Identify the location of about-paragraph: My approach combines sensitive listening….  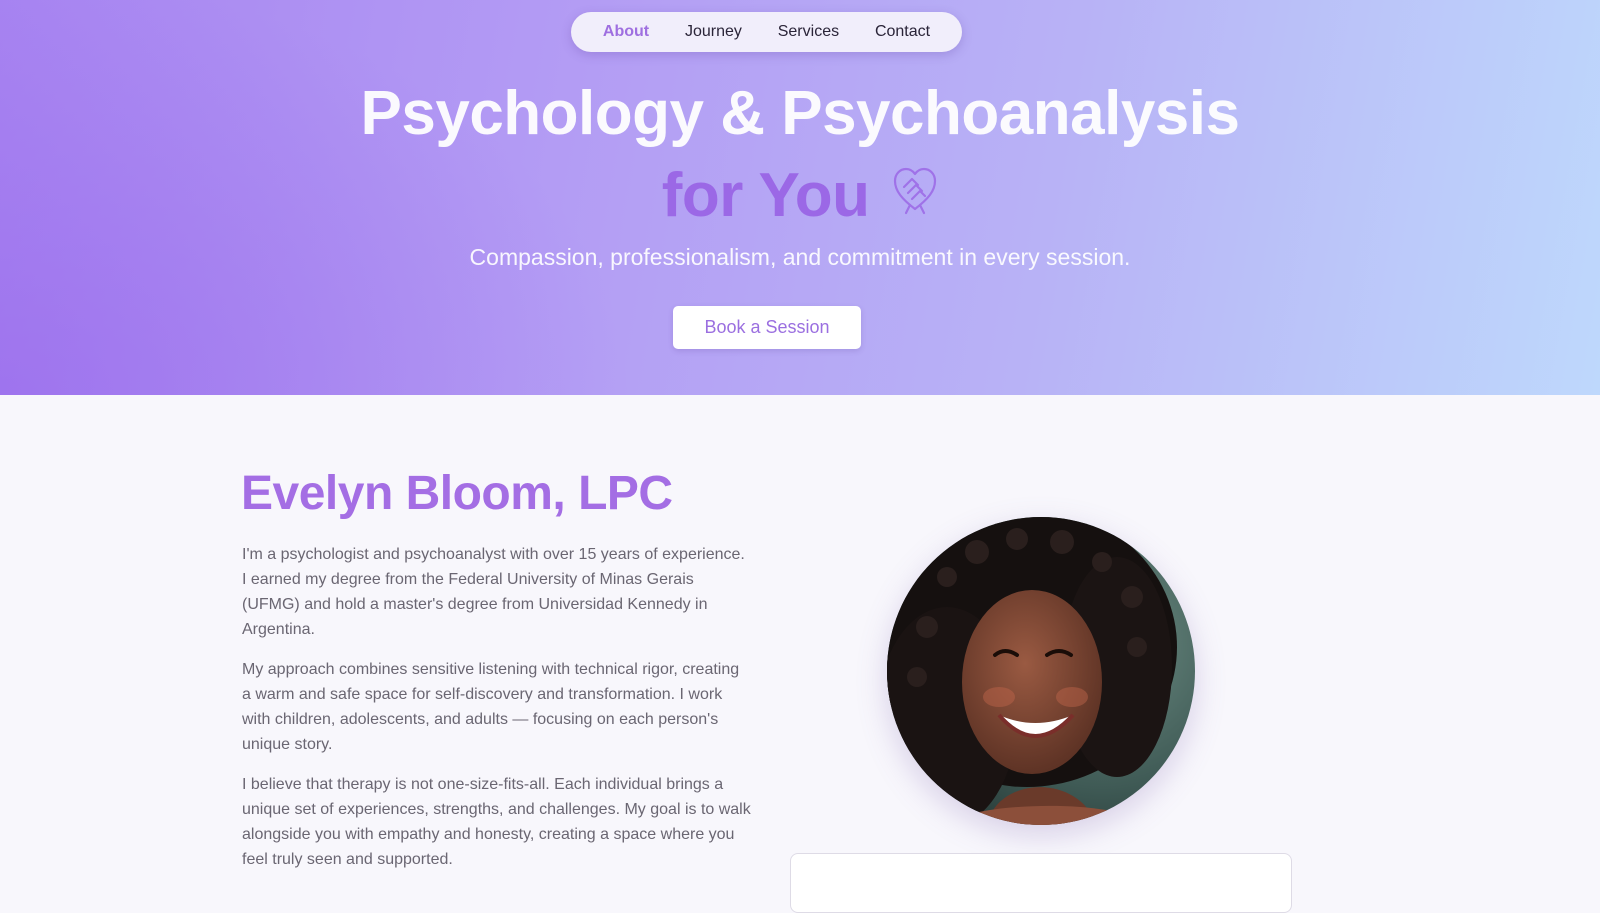
(491, 707).